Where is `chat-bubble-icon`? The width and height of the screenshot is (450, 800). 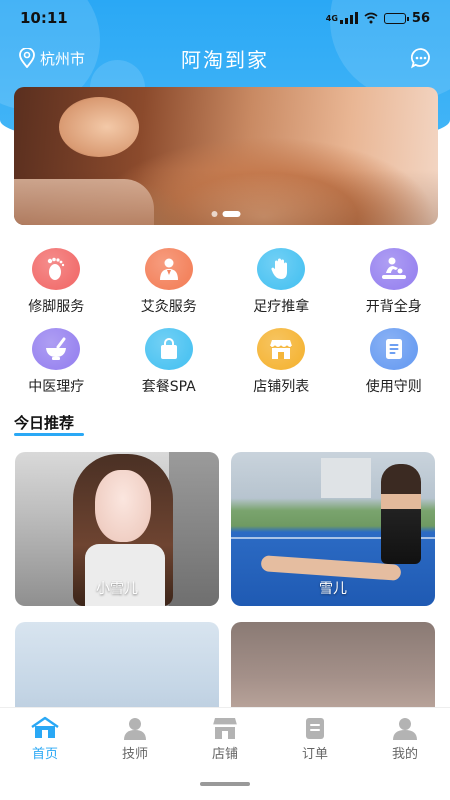
chat-bubble-icon is located at coordinates (420, 58).